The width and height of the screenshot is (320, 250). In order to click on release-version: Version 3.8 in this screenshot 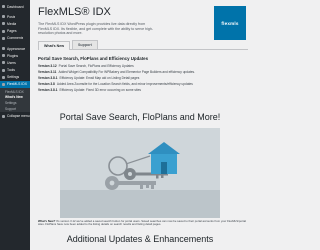, I will do `click(46, 84)`.